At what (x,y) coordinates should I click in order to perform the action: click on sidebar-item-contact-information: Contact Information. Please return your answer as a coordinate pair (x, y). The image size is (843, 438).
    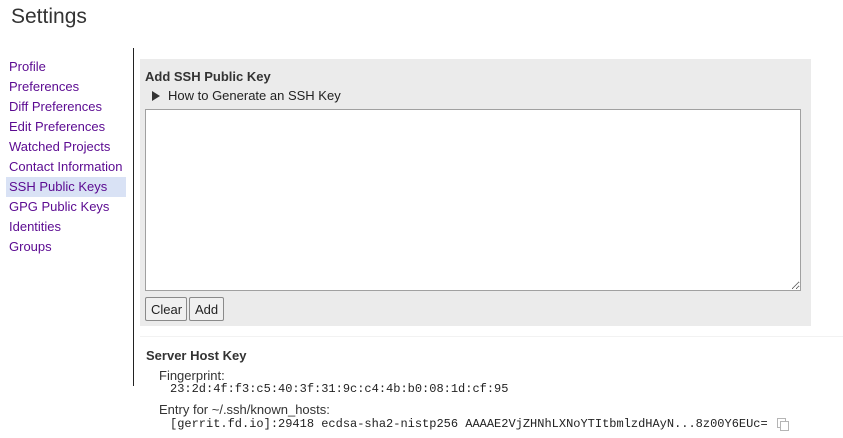
    Looking at the image, I should click on (66, 167).